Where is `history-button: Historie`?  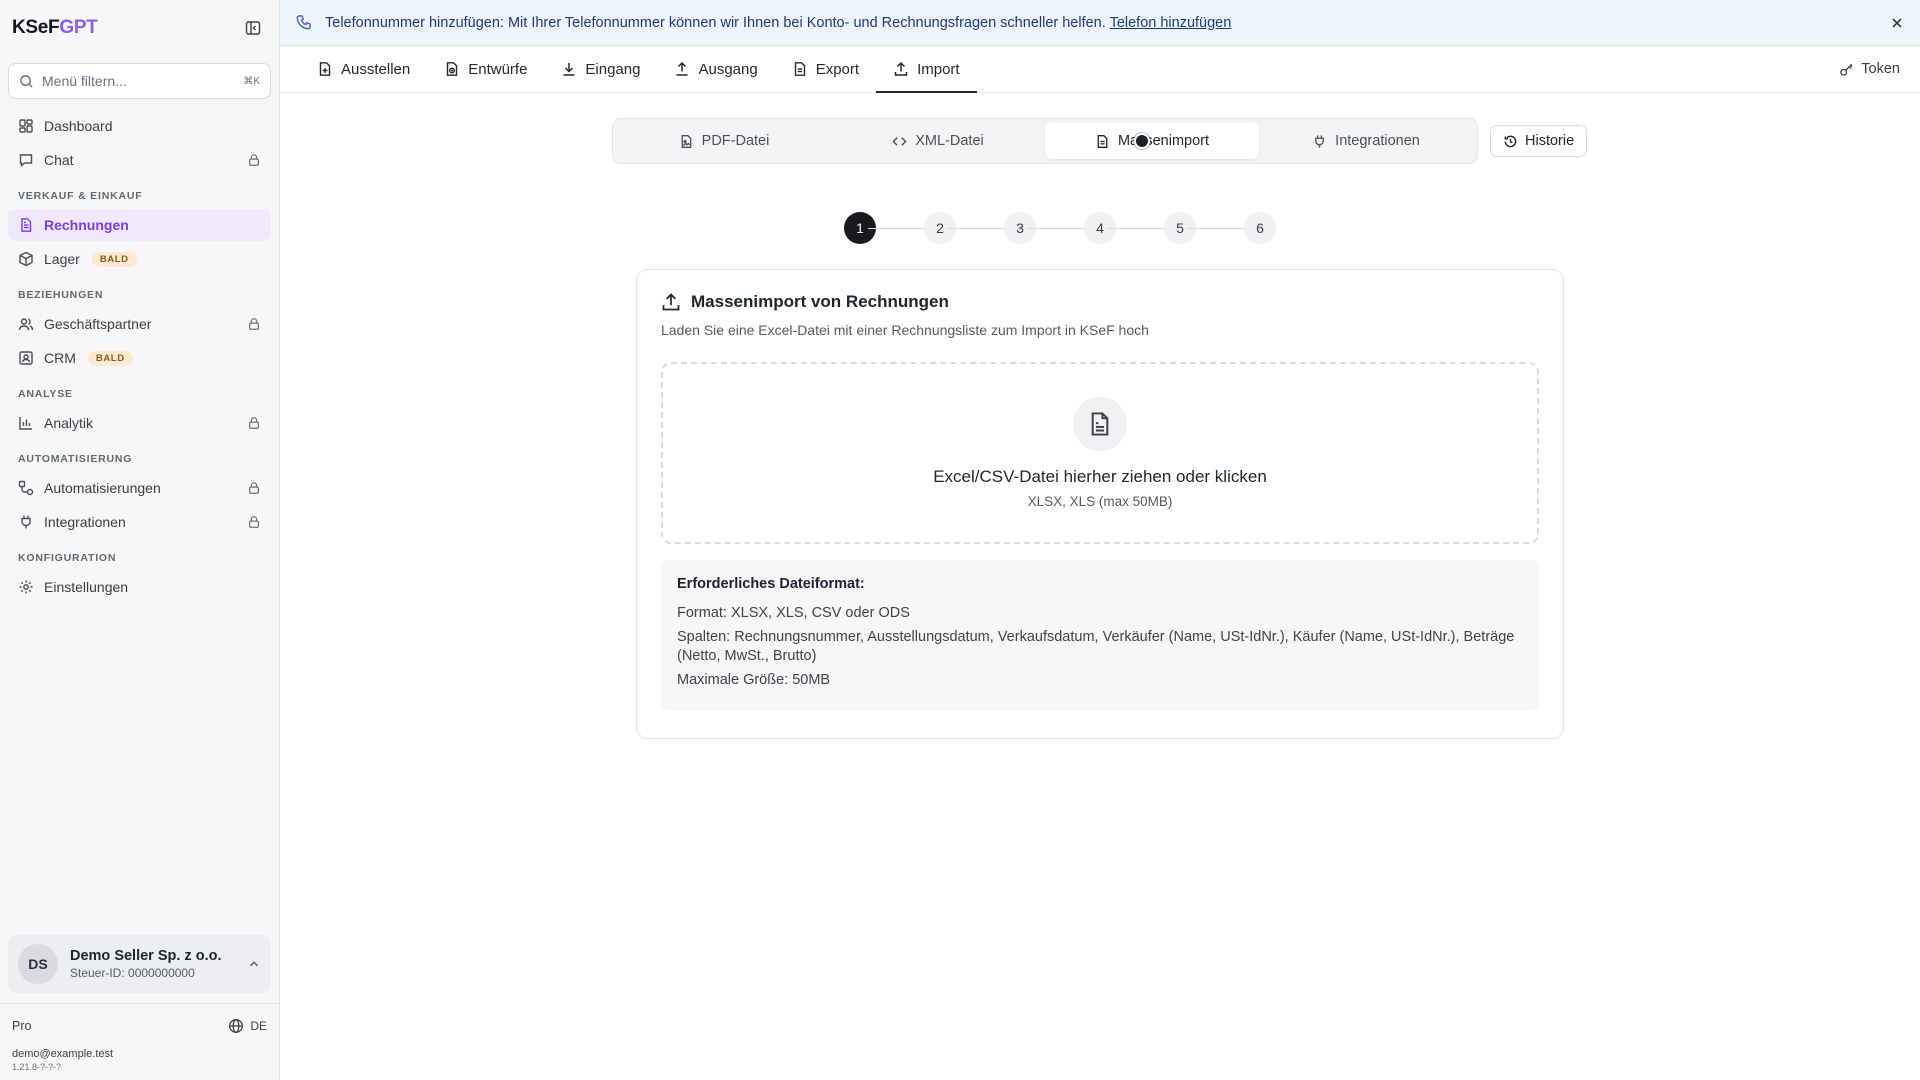
history-button: Historie is located at coordinates (1539, 141).